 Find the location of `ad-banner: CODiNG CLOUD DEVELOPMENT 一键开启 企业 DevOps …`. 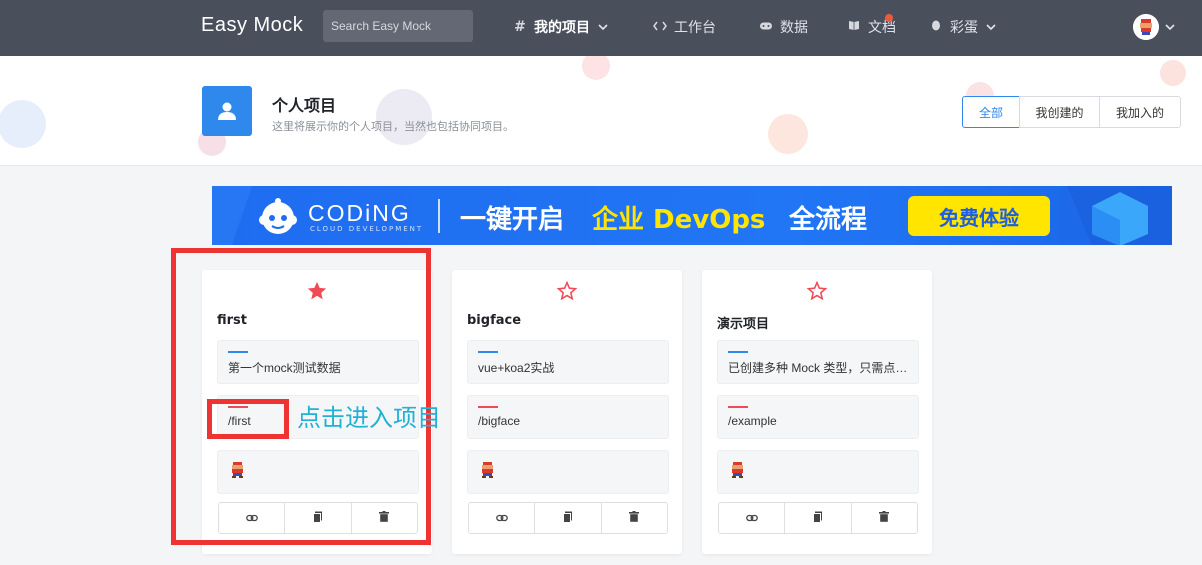

ad-banner: CODiNG CLOUD DEVELOPMENT 一键开启 企业 DevOps … is located at coordinates (692, 215).